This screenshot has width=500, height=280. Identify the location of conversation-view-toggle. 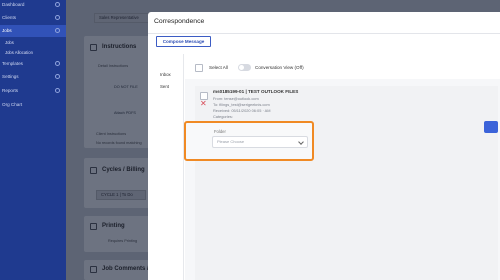
(244, 67).